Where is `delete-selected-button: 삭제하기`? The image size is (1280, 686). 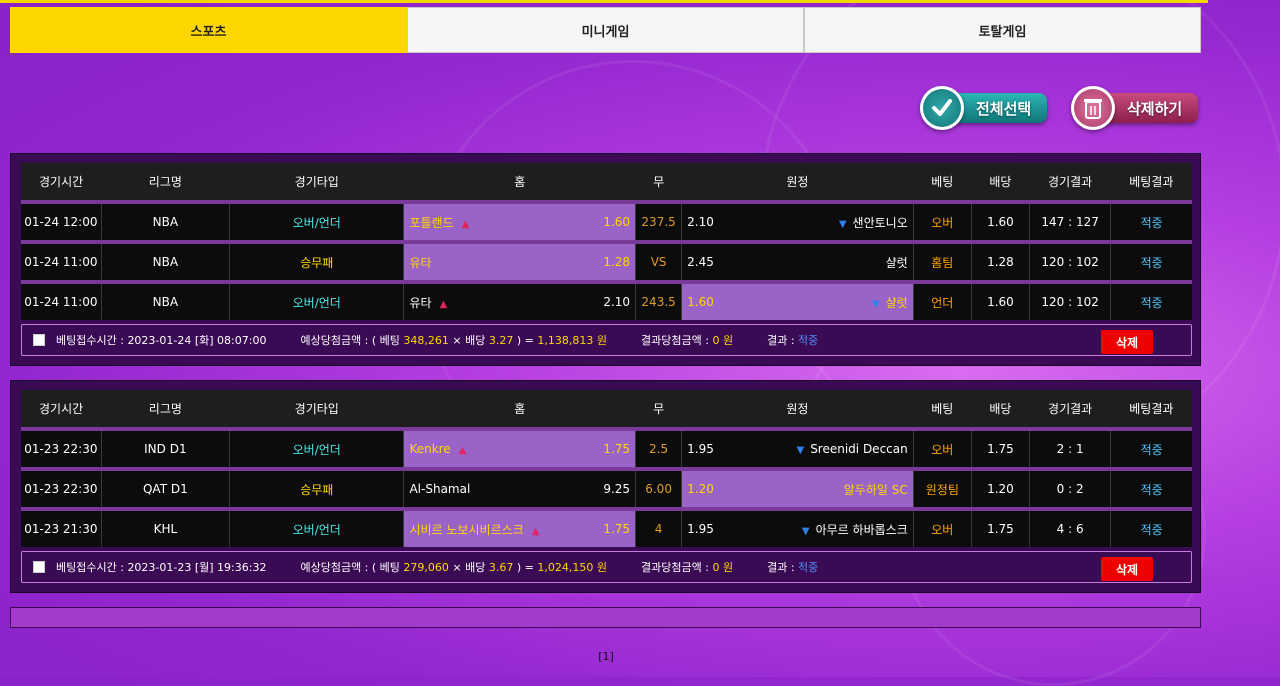 delete-selected-button: 삭제하기 is located at coordinates (1135, 108).